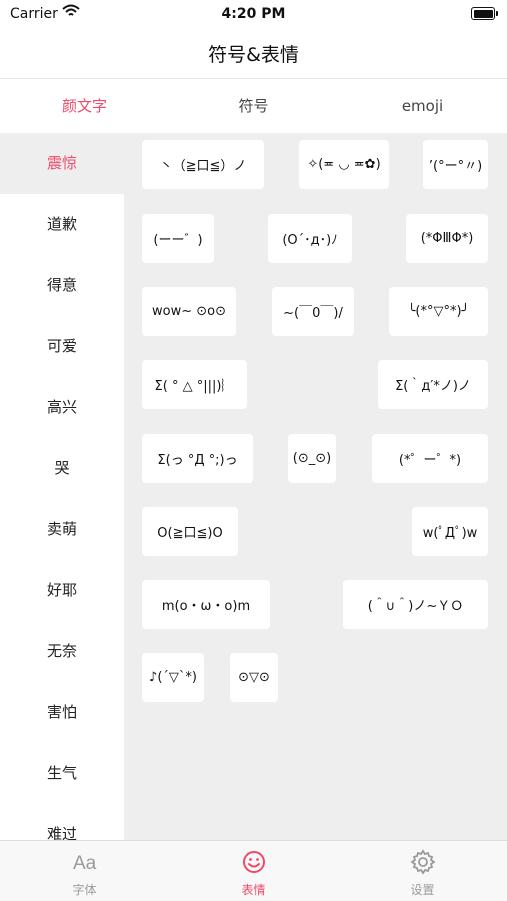 The height and width of the screenshot is (901, 507). Describe the element at coordinates (447, 238) in the screenshot. I see `emoticon-cell: (*ΦⅢΦ*)` at that location.